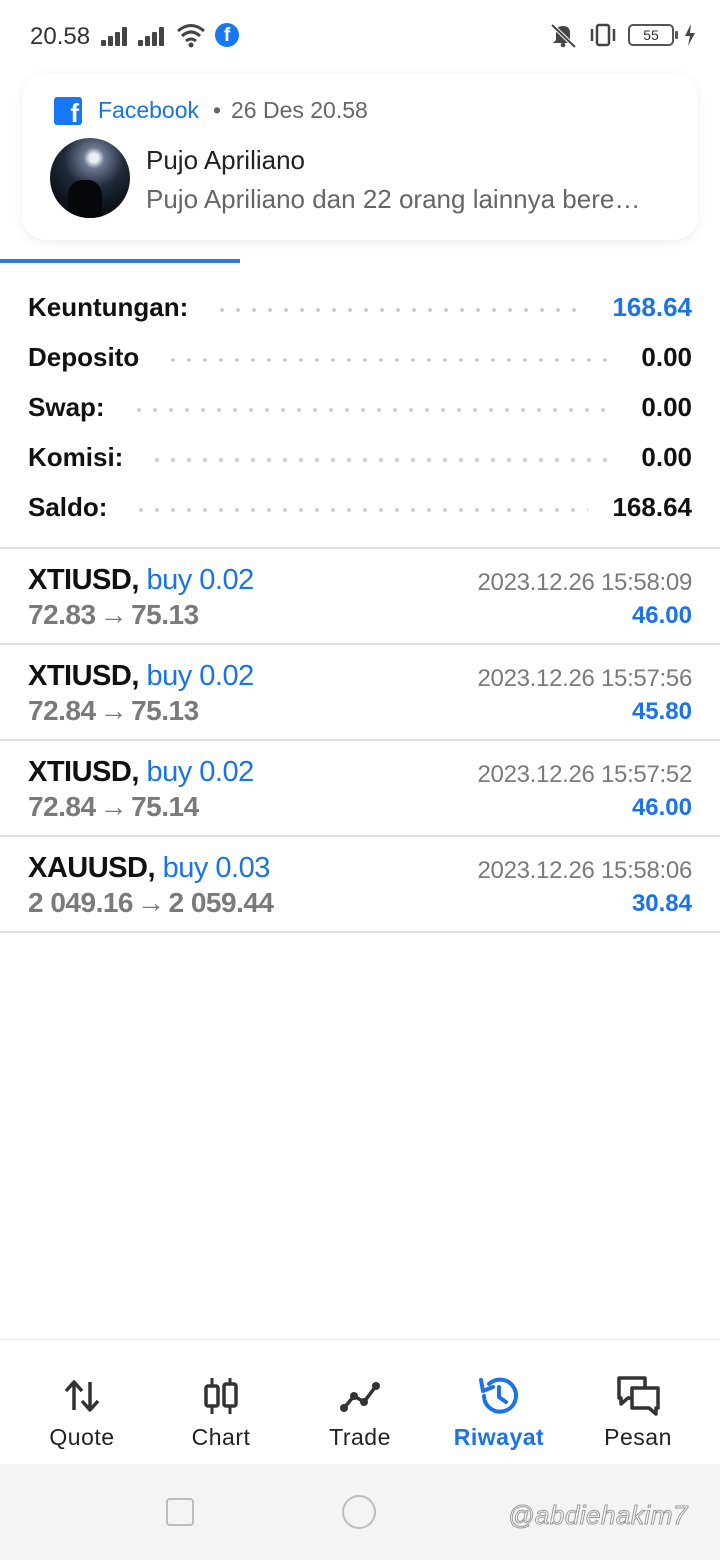  Describe the element at coordinates (221, 902) in the screenshot. I see `deal-close-price: 2 059.44` at that location.